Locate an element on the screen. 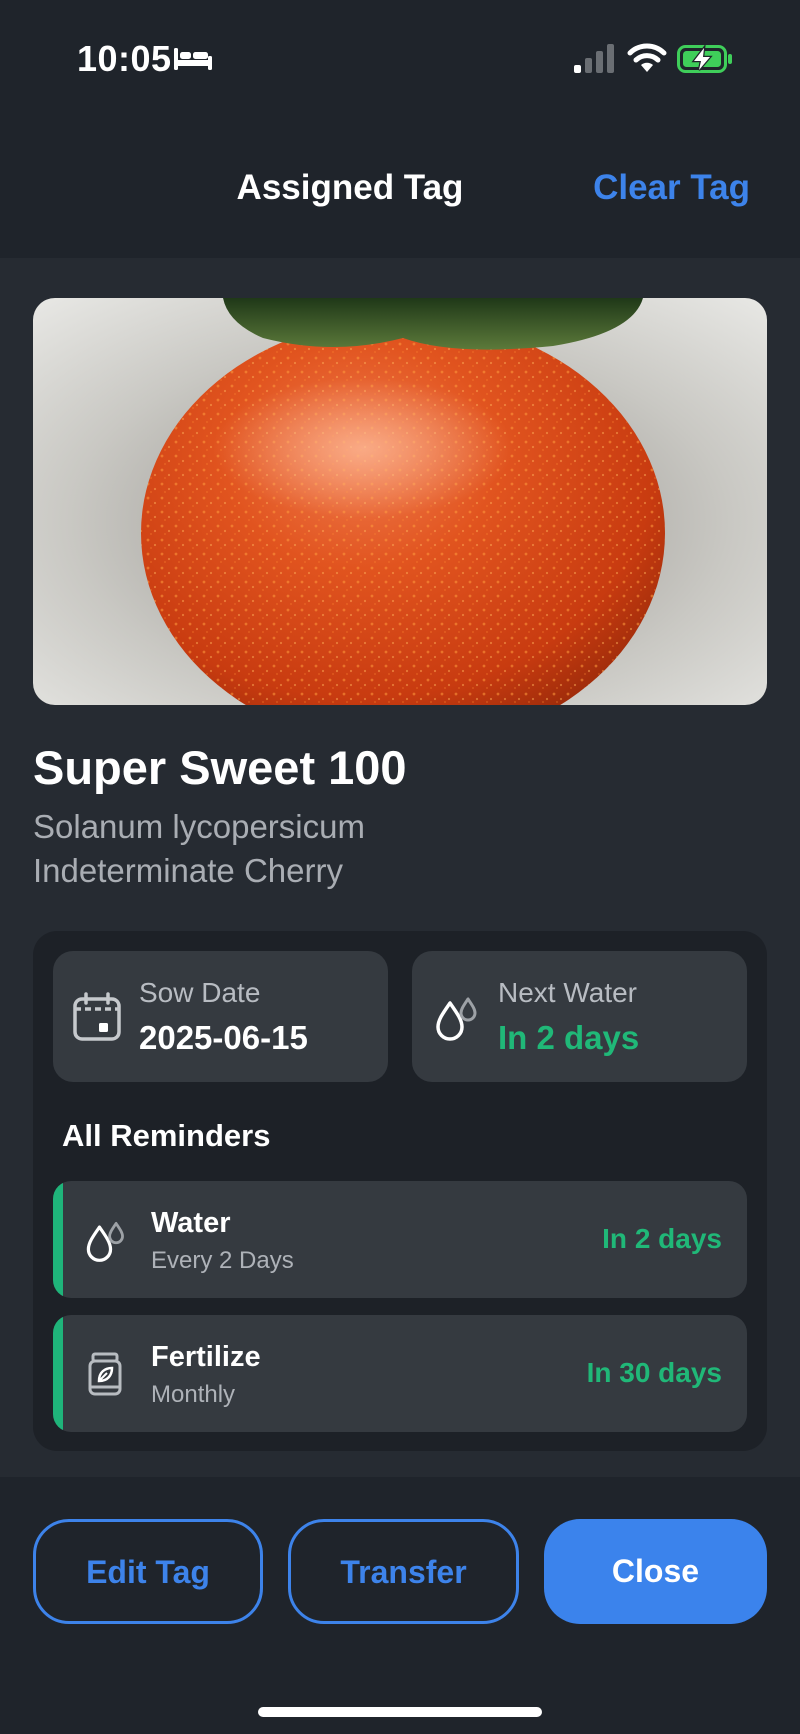  action-bar: Edit Tag Transfer Close is located at coordinates (400, 1605).